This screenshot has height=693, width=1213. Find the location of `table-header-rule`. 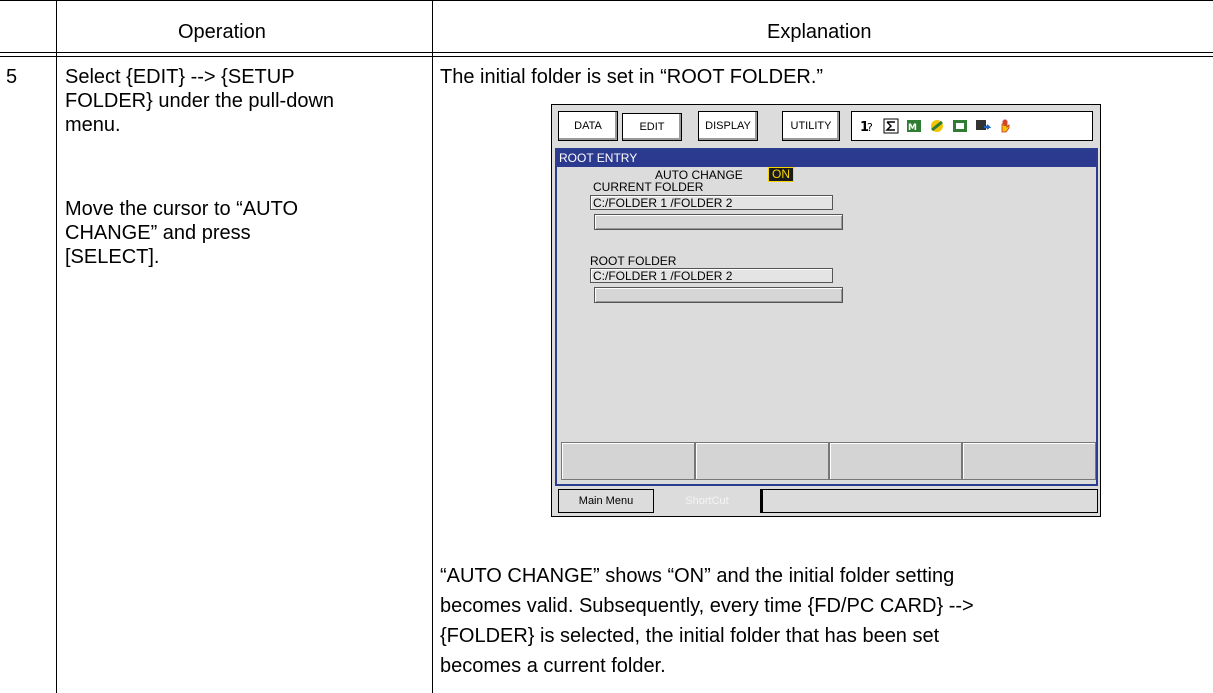

table-header-rule is located at coordinates (606, 52).